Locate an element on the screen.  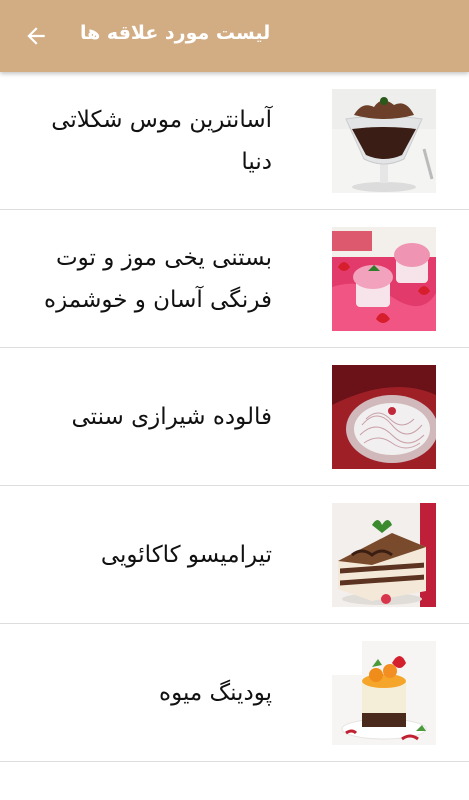
app-bar: لیست مورد علاقه ها is located at coordinates (234, 36).